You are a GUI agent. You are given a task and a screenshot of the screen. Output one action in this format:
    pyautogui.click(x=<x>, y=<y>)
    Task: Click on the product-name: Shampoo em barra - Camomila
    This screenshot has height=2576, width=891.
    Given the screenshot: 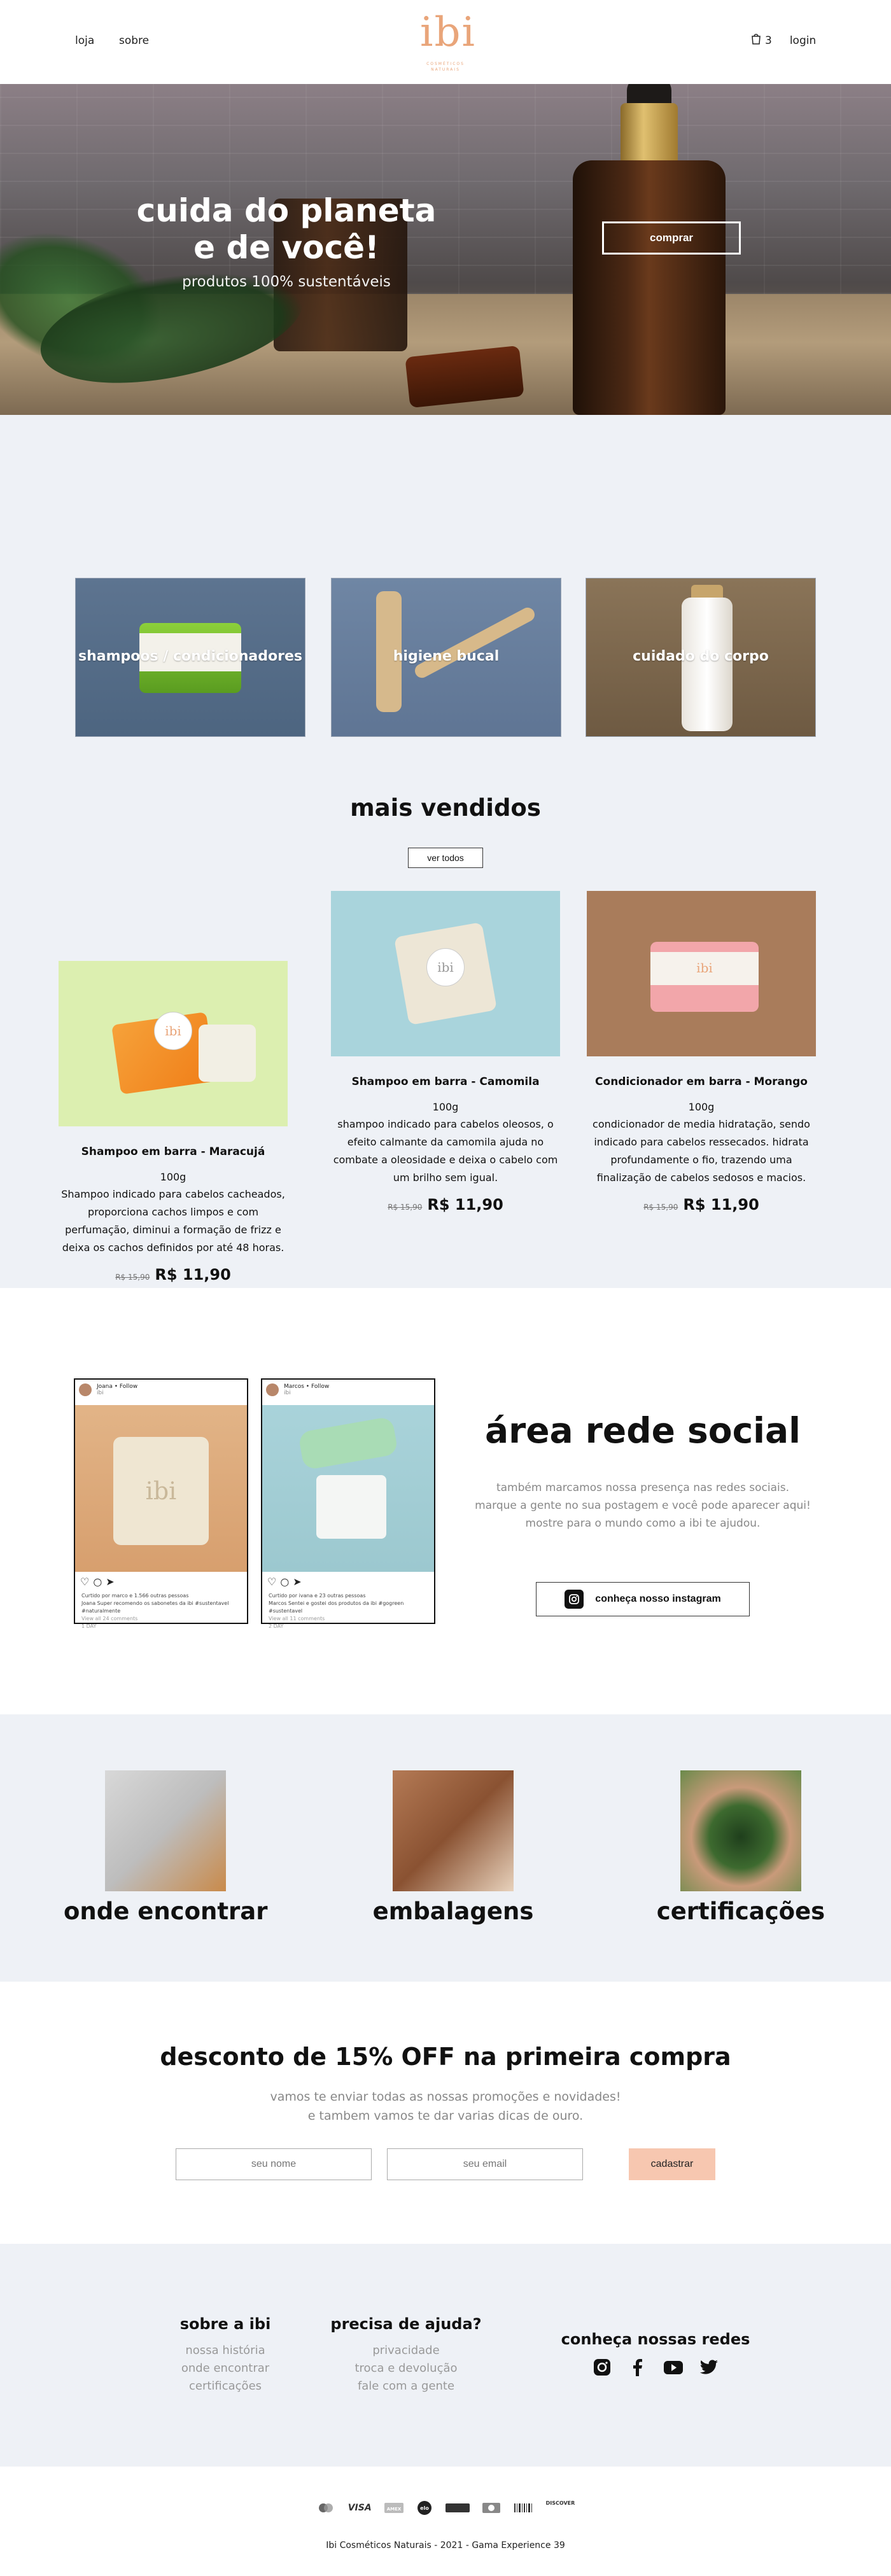 What is the action you would take?
    pyautogui.click(x=445, y=1081)
    